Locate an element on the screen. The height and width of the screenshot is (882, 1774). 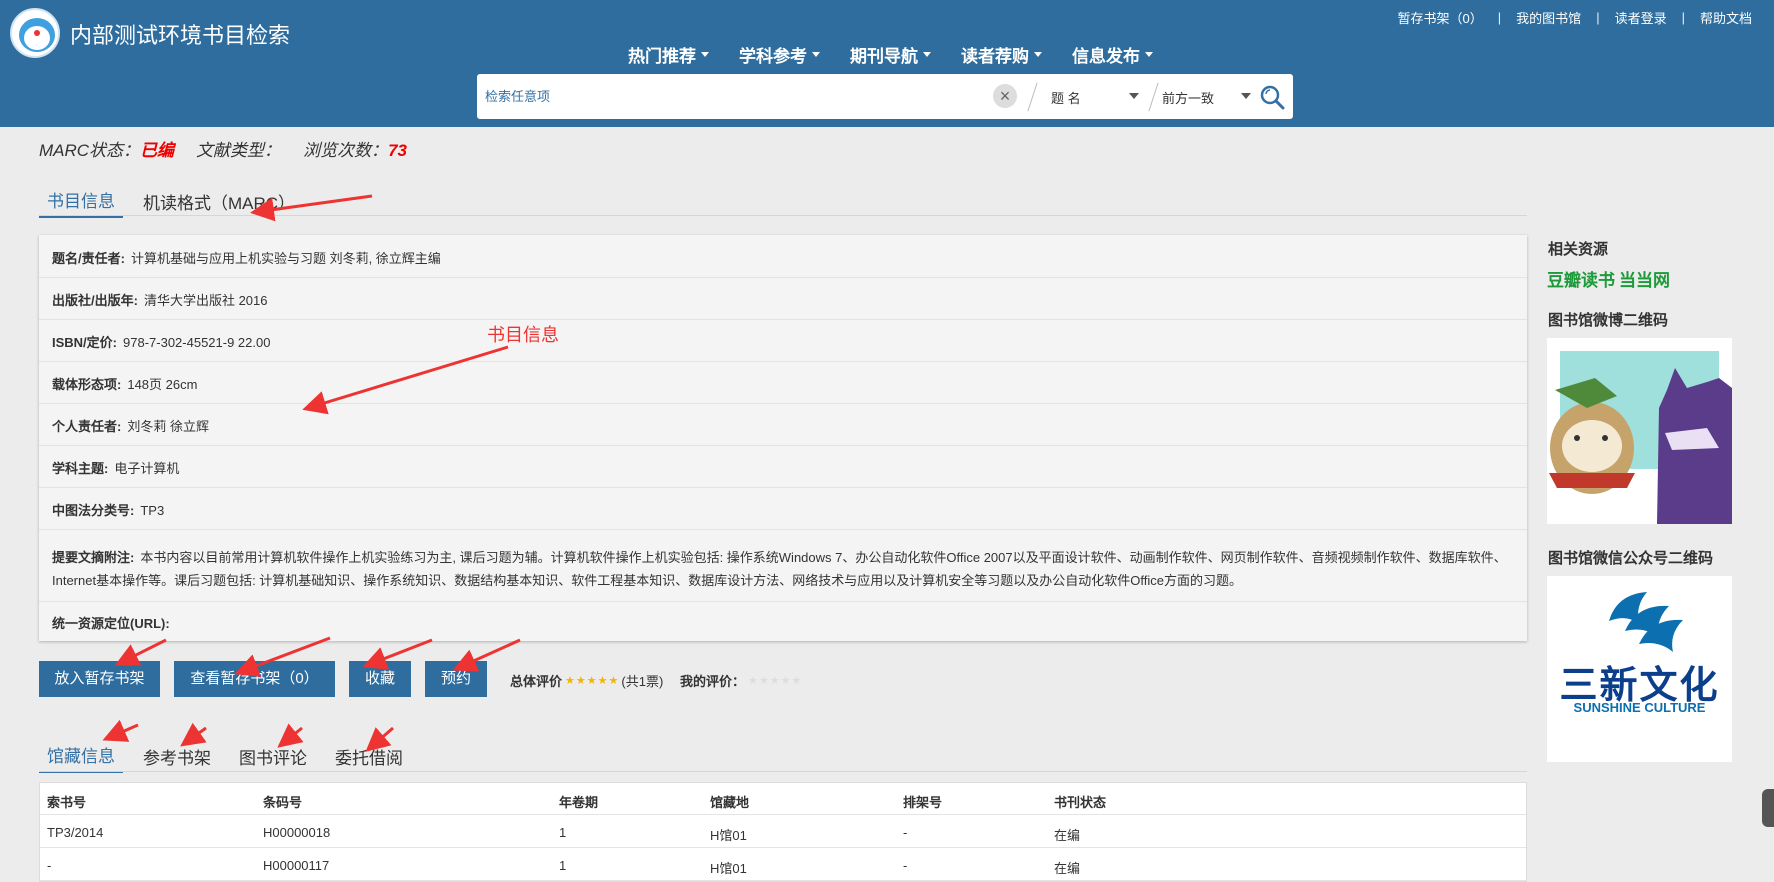
star-rating-input: ★ ★ ★ ★ ★ is located at coordinates (774, 680).